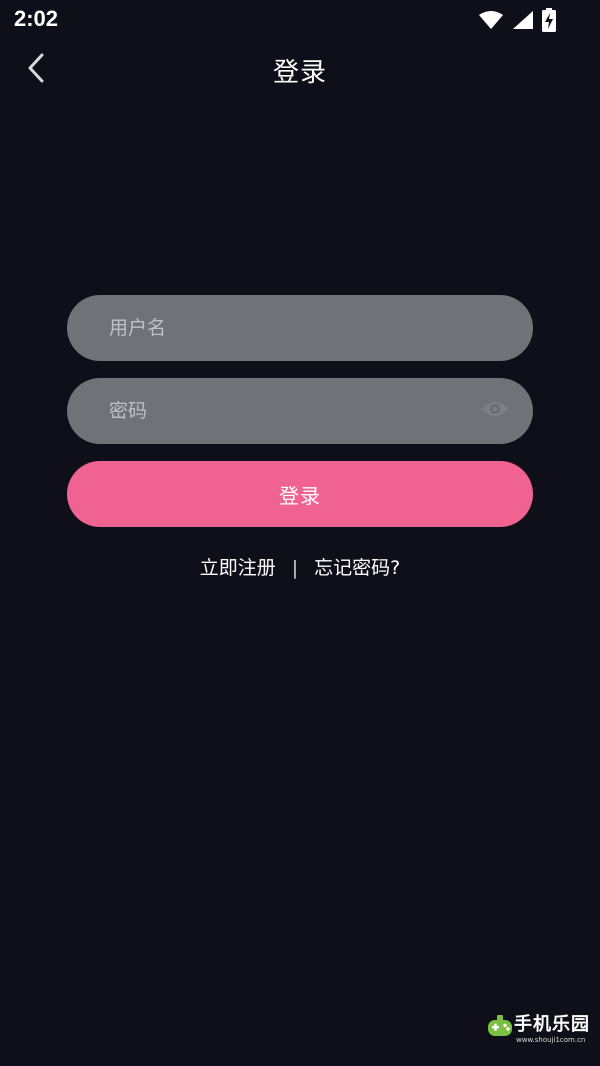 Image resolution: width=600 pixels, height=1066 pixels. I want to click on eye-icon, so click(495, 411).